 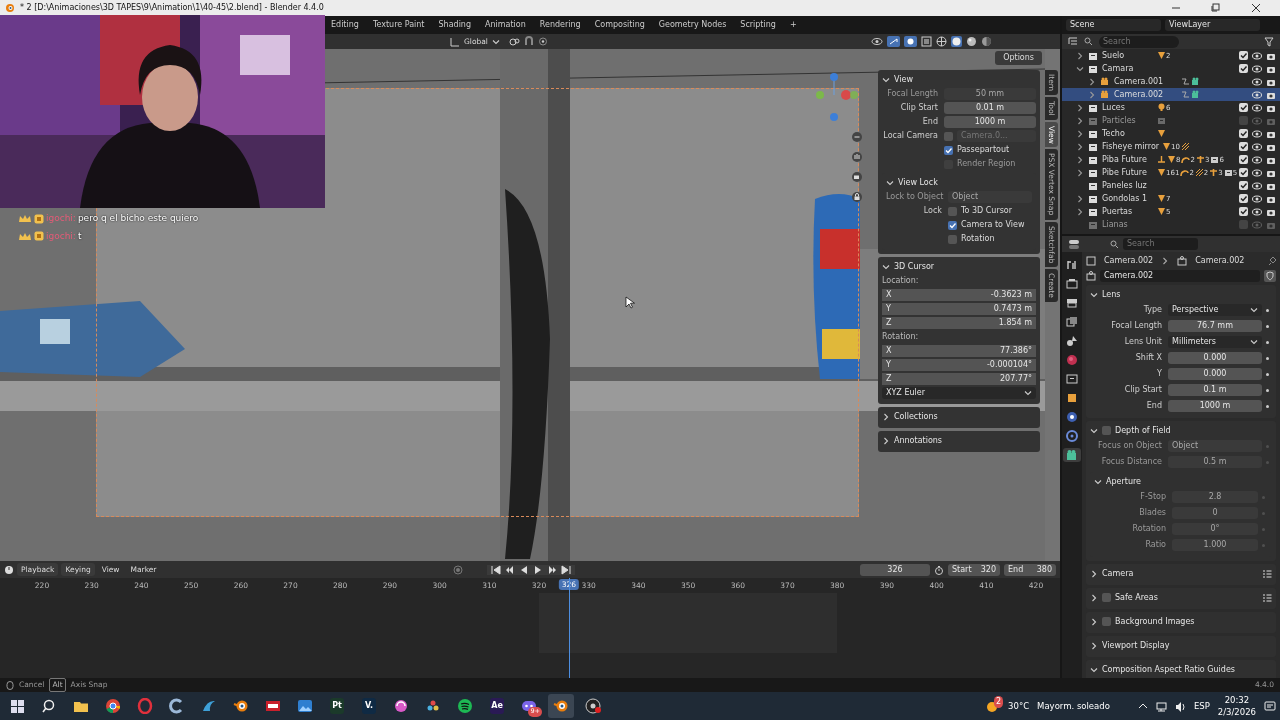 What do you see at coordinates (1146, 94) in the screenshot?
I see `outliner-item: Camera.002` at bounding box center [1146, 94].